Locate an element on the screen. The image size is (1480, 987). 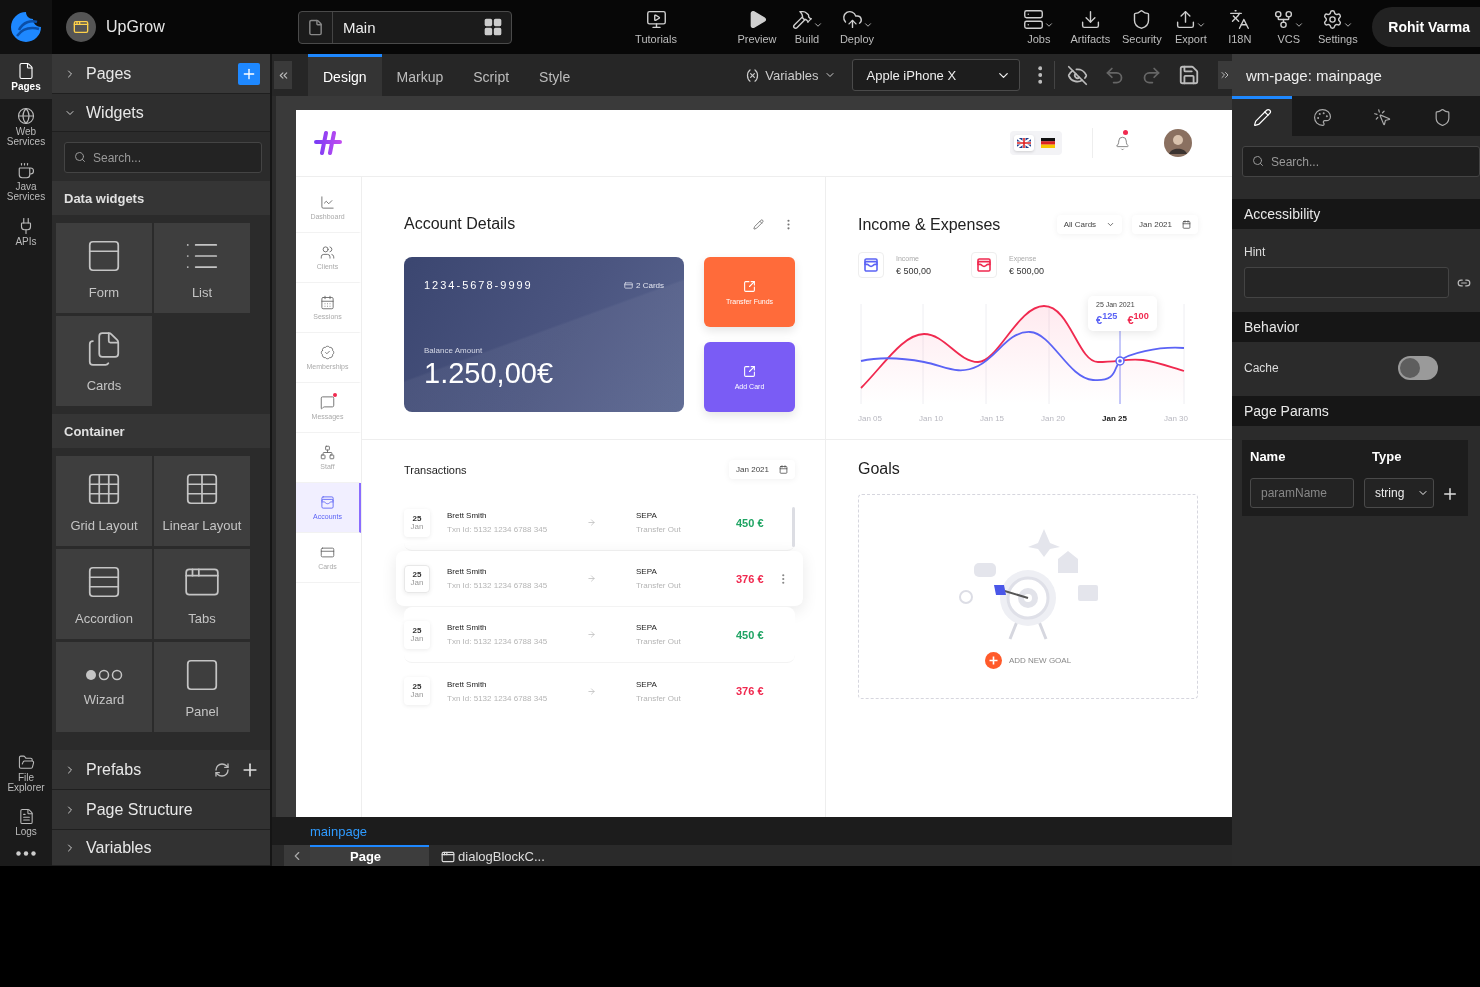
section-header: Page Structure is located at coordinates (161, 810).